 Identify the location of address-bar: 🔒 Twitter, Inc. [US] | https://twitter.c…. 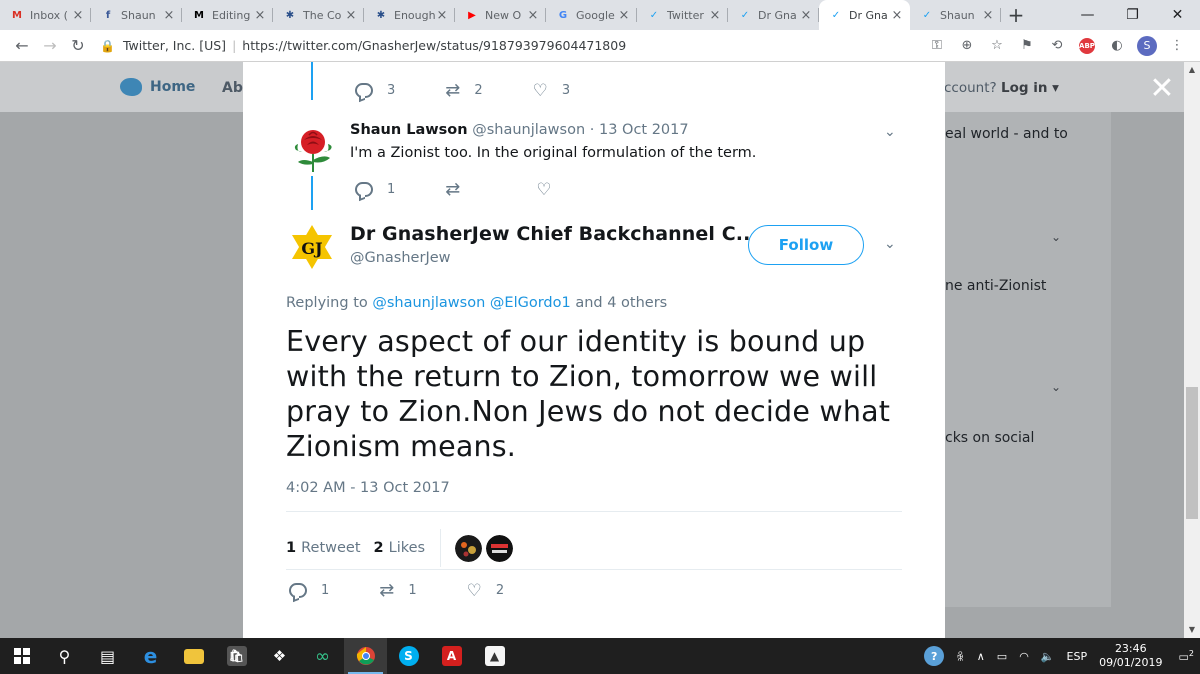
(507, 46).